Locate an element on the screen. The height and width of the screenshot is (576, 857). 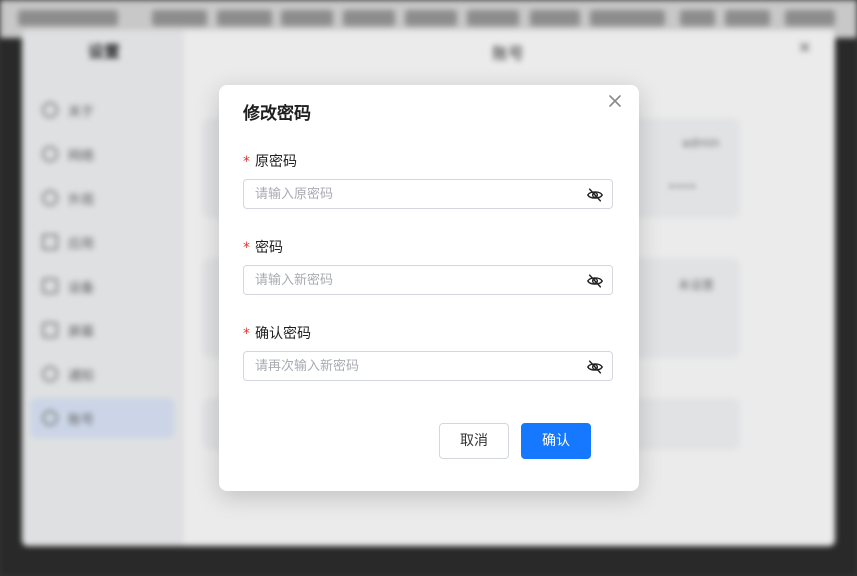
old-password-label: * 原密码 is located at coordinates (270, 161).